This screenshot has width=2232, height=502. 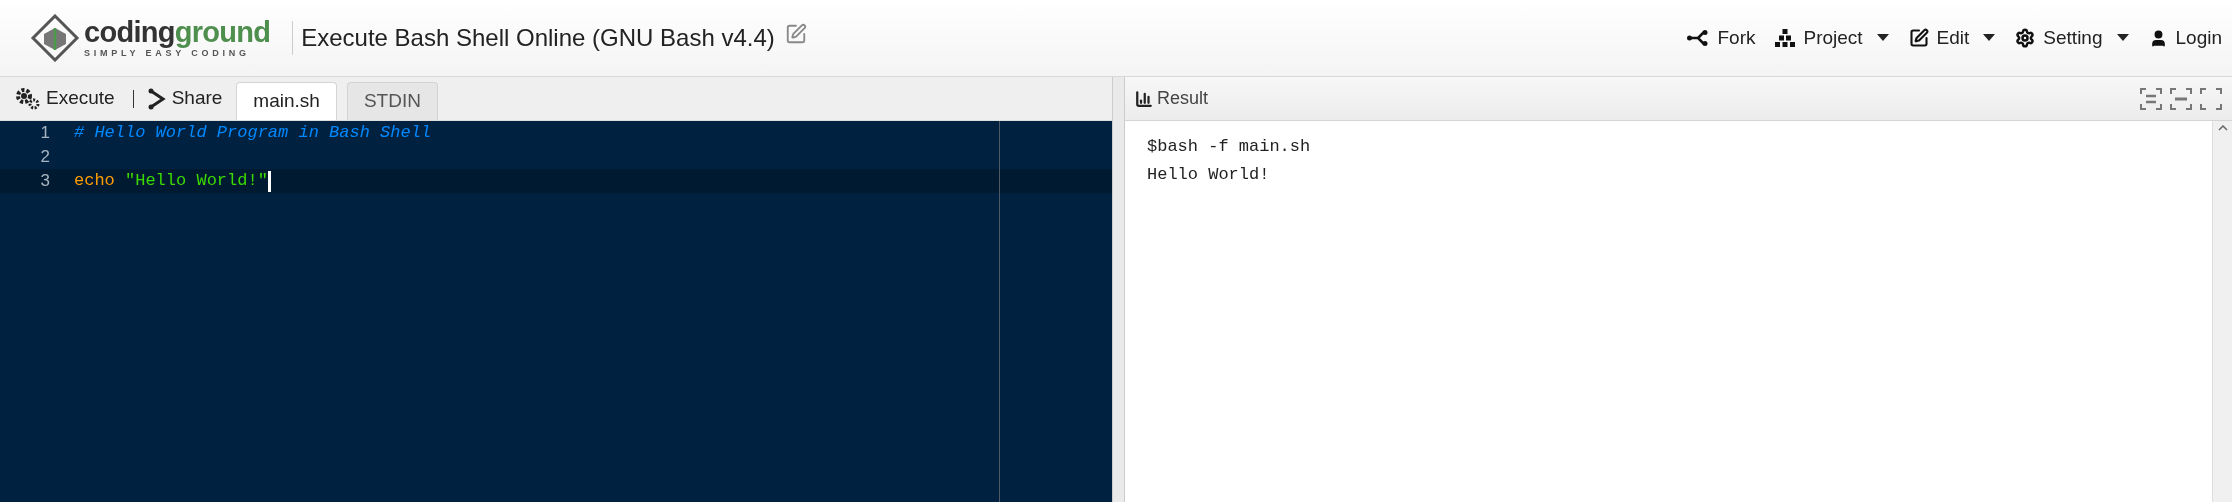 What do you see at coordinates (2222, 128) in the screenshot?
I see `scroll-up-icon` at bounding box center [2222, 128].